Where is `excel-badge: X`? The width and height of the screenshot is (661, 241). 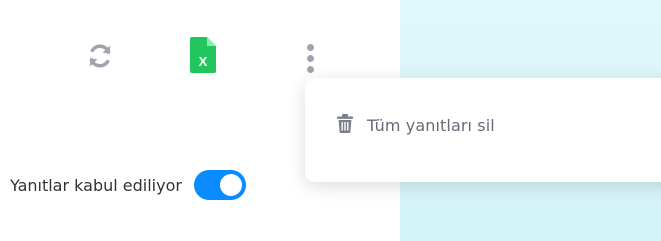
excel-badge: X is located at coordinates (203, 61).